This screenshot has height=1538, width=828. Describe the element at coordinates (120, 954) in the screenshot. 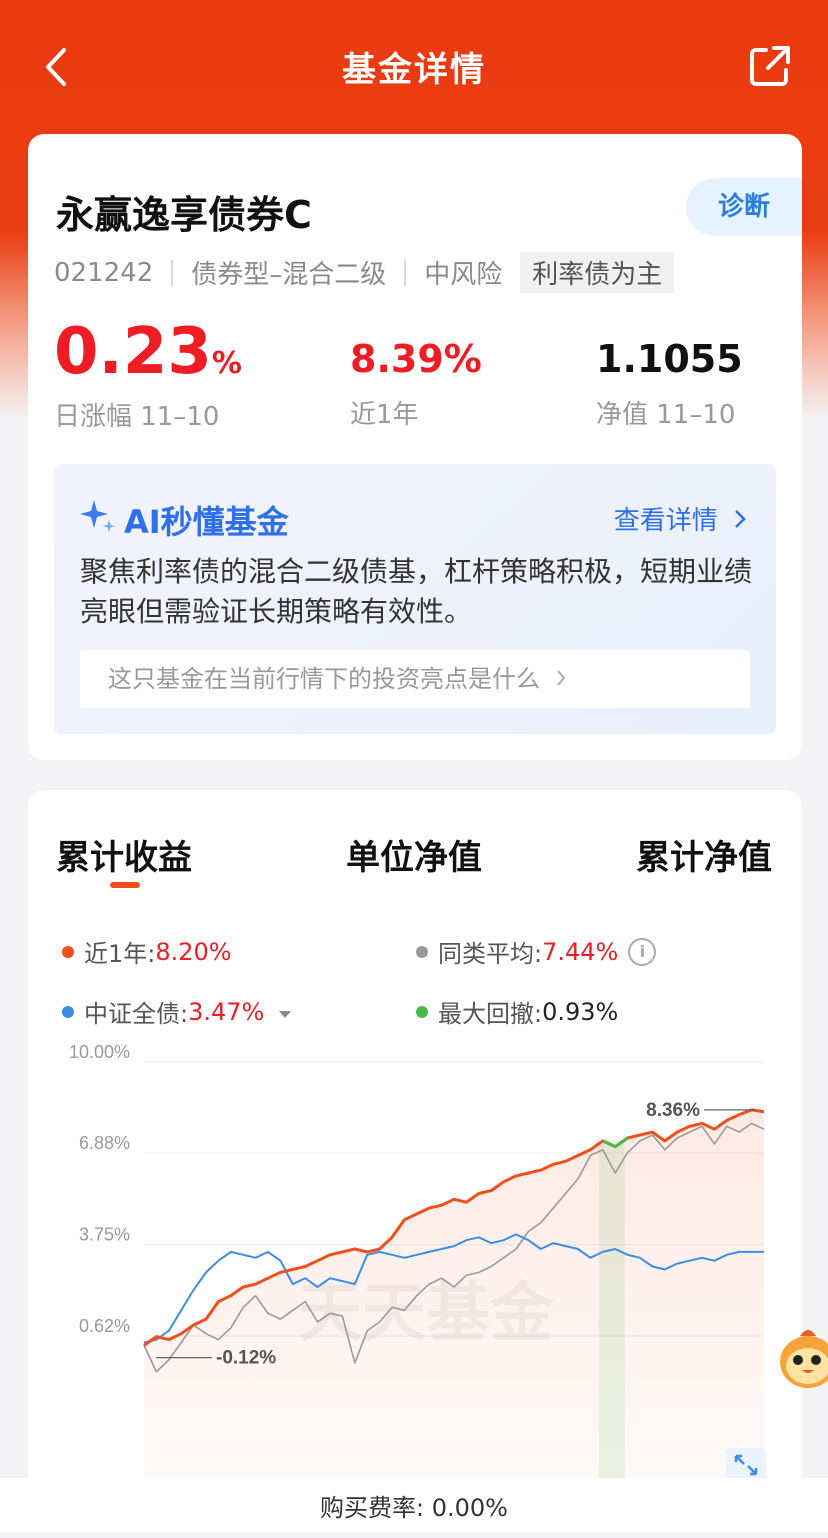

I see `legend-fund-label: 近1年:` at that location.